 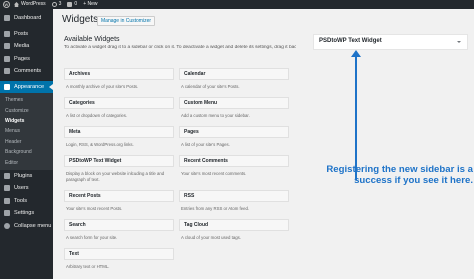 I want to click on settings-icon, so click(x=7, y=213).